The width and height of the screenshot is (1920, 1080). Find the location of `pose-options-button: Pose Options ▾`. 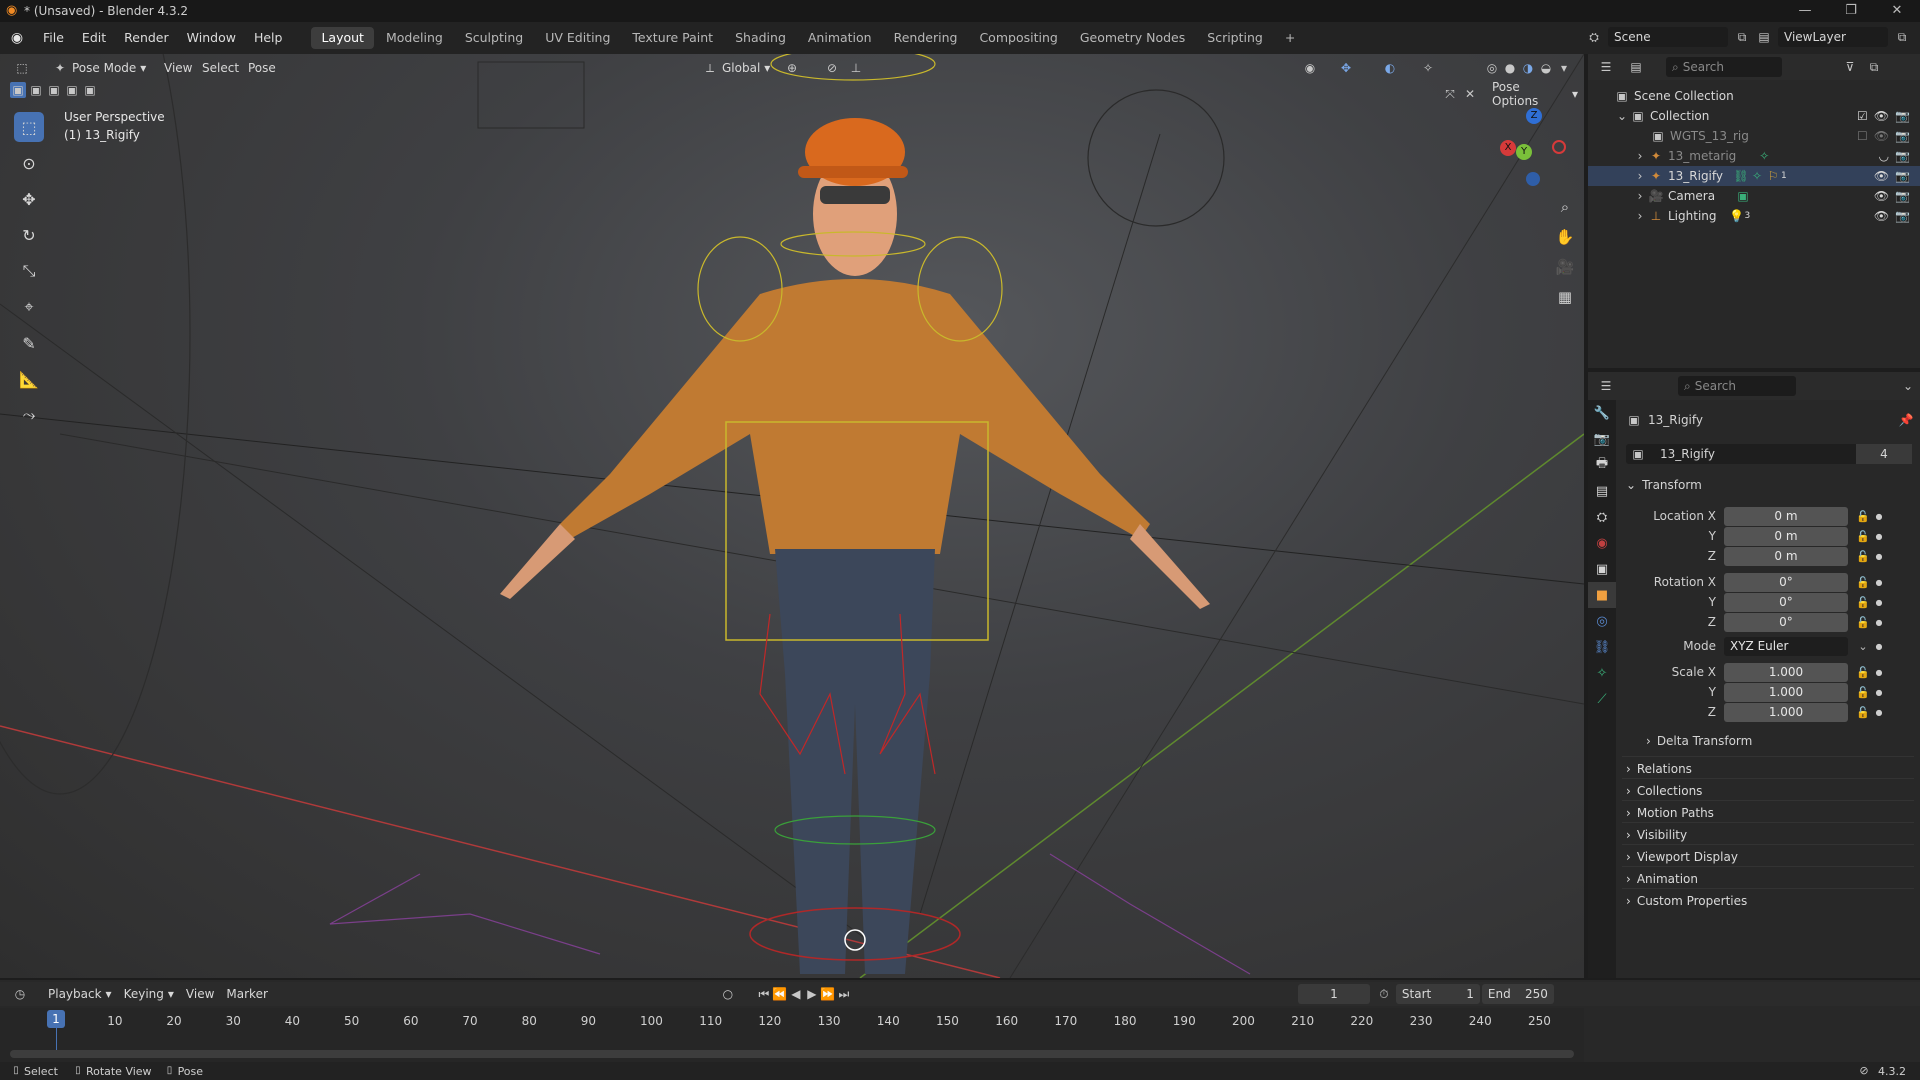

pose-options-button: Pose Options ▾ is located at coordinates (1535, 94).